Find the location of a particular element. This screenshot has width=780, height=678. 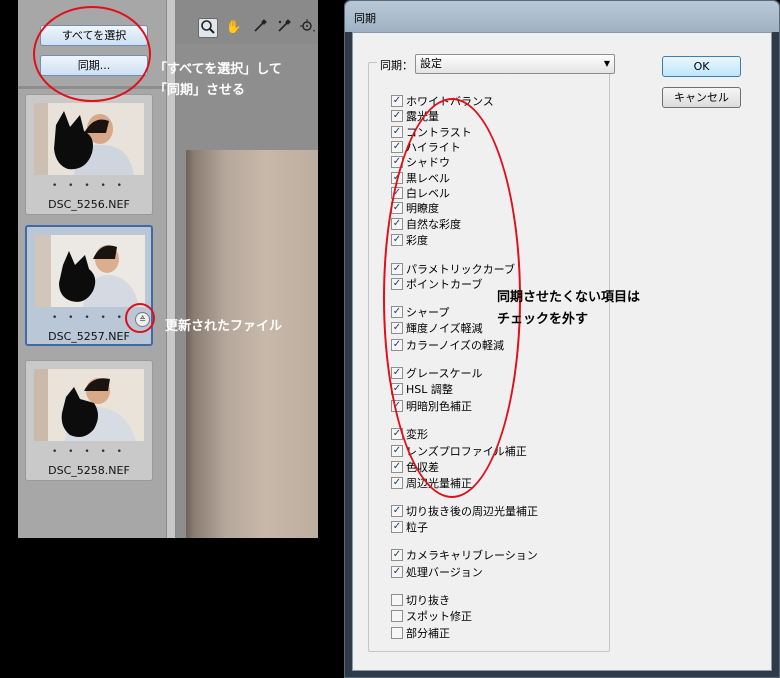

annotation-line: 「すべてを選択」して is located at coordinates (218, 69).